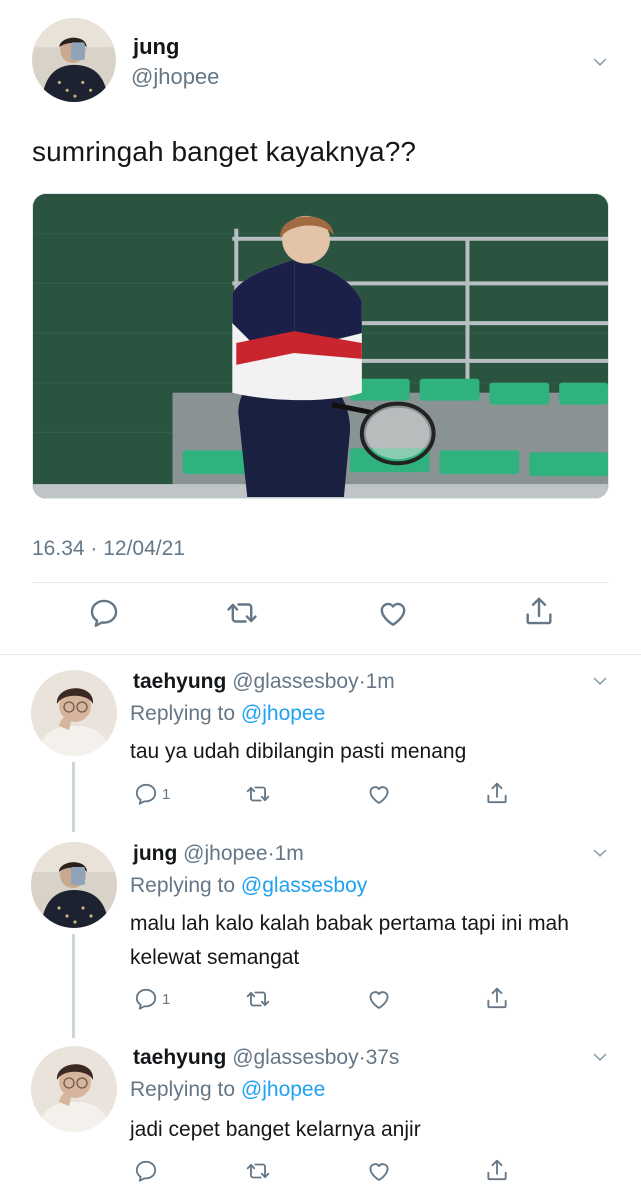 The height and width of the screenshot is (1200, 641). What do you see at coordinates (224, 151) in the screenshot?
I see `tweet-text: sumringah banget kayaknya??` at bounding box center [224, 151].